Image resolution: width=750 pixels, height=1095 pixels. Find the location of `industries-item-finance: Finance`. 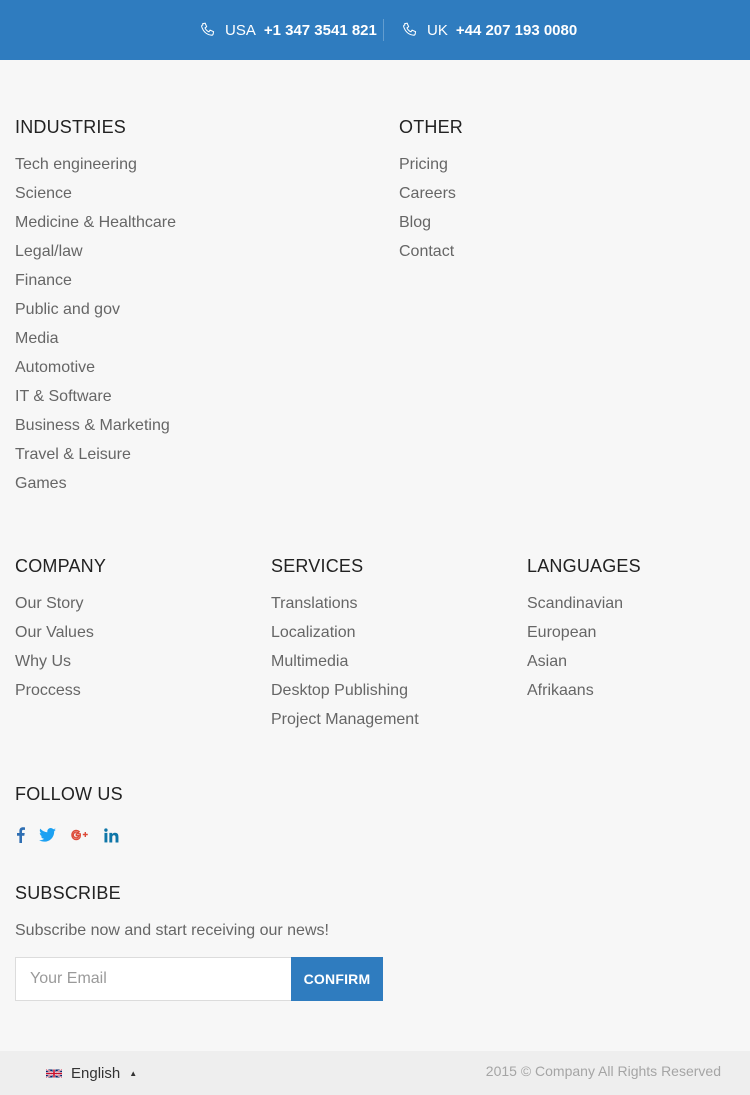

industries-item-finance: Finance is located at coordinates (95, 285).